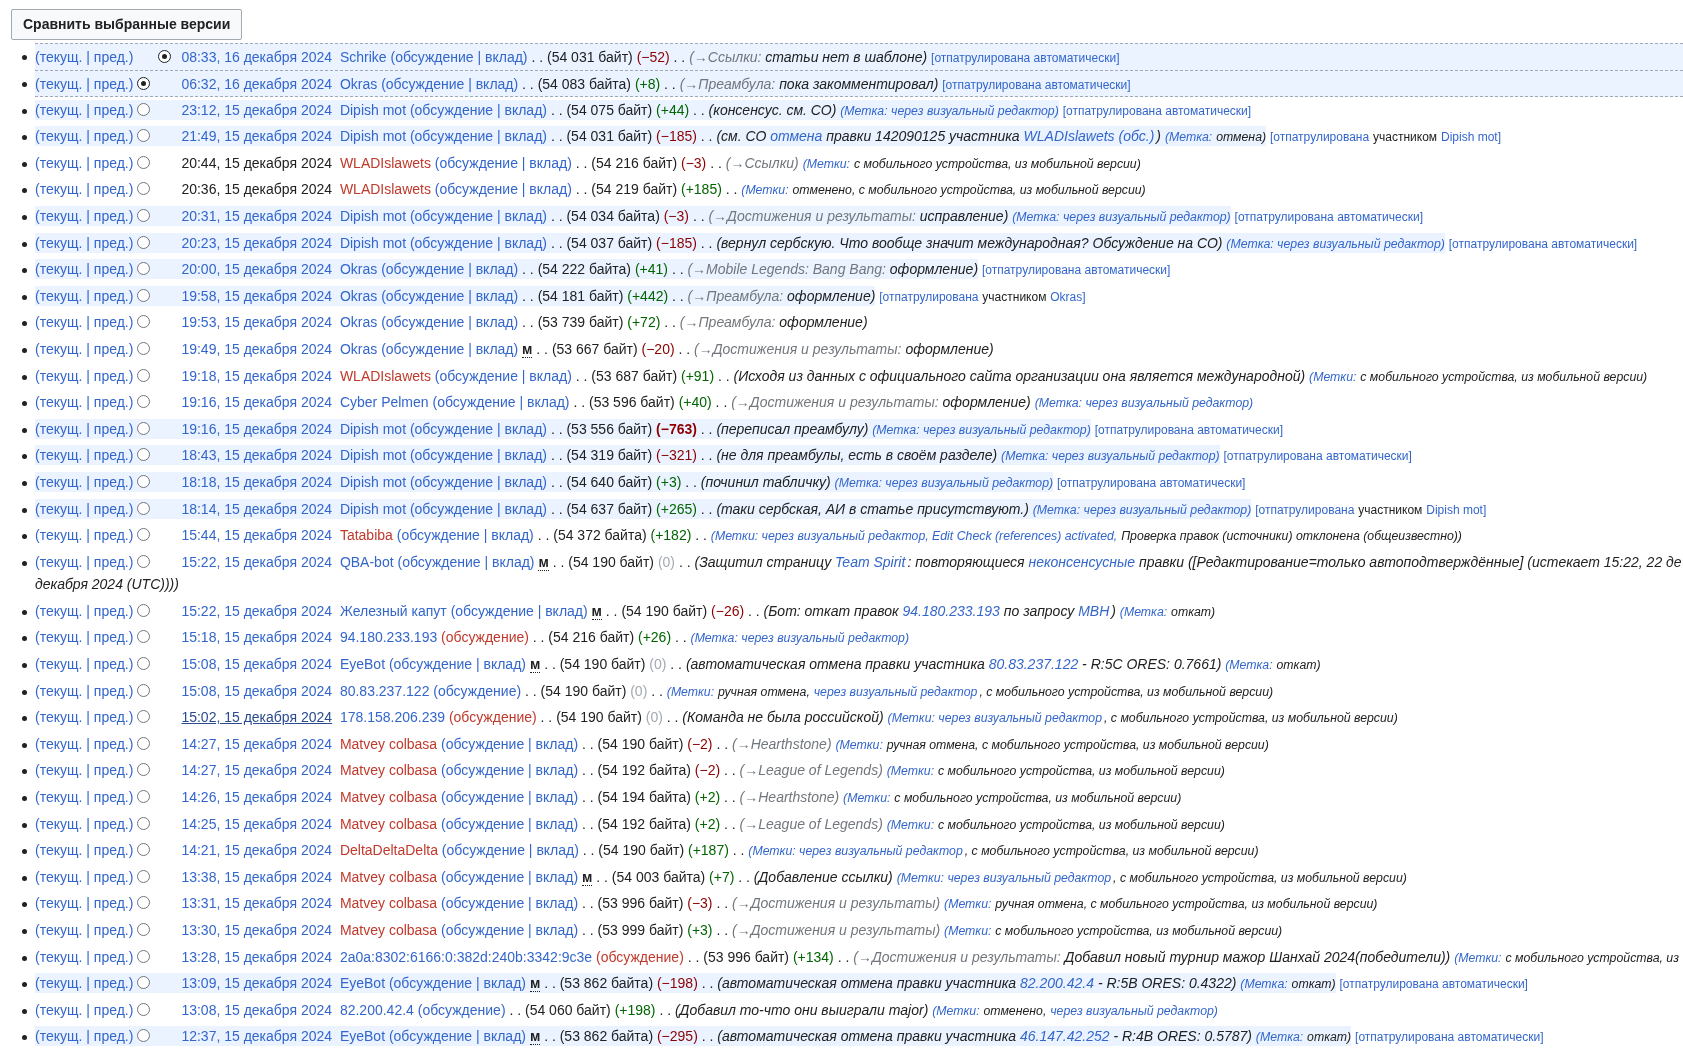  Describe the element at coordinates (257, 402) in the screenshot. I see `timestamp-link: 19:16, 15 декабря 2024` at that location.